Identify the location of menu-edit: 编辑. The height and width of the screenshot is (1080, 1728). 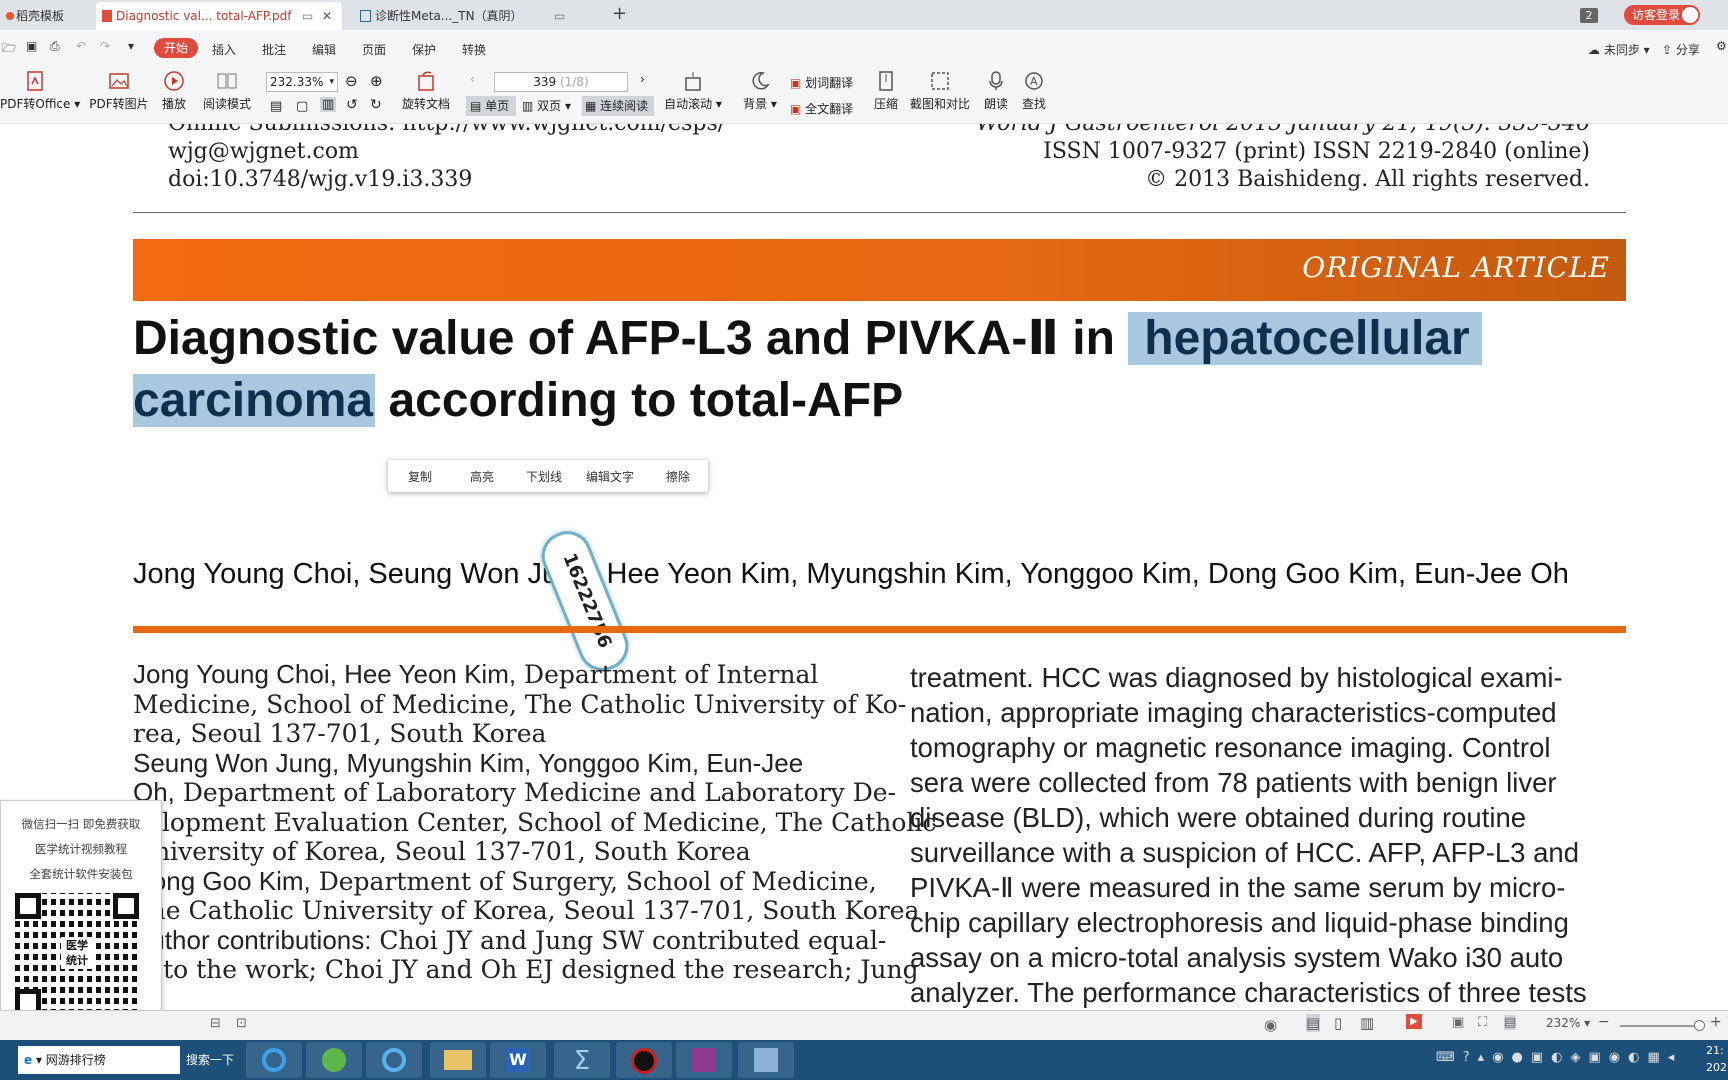
(324, 49).